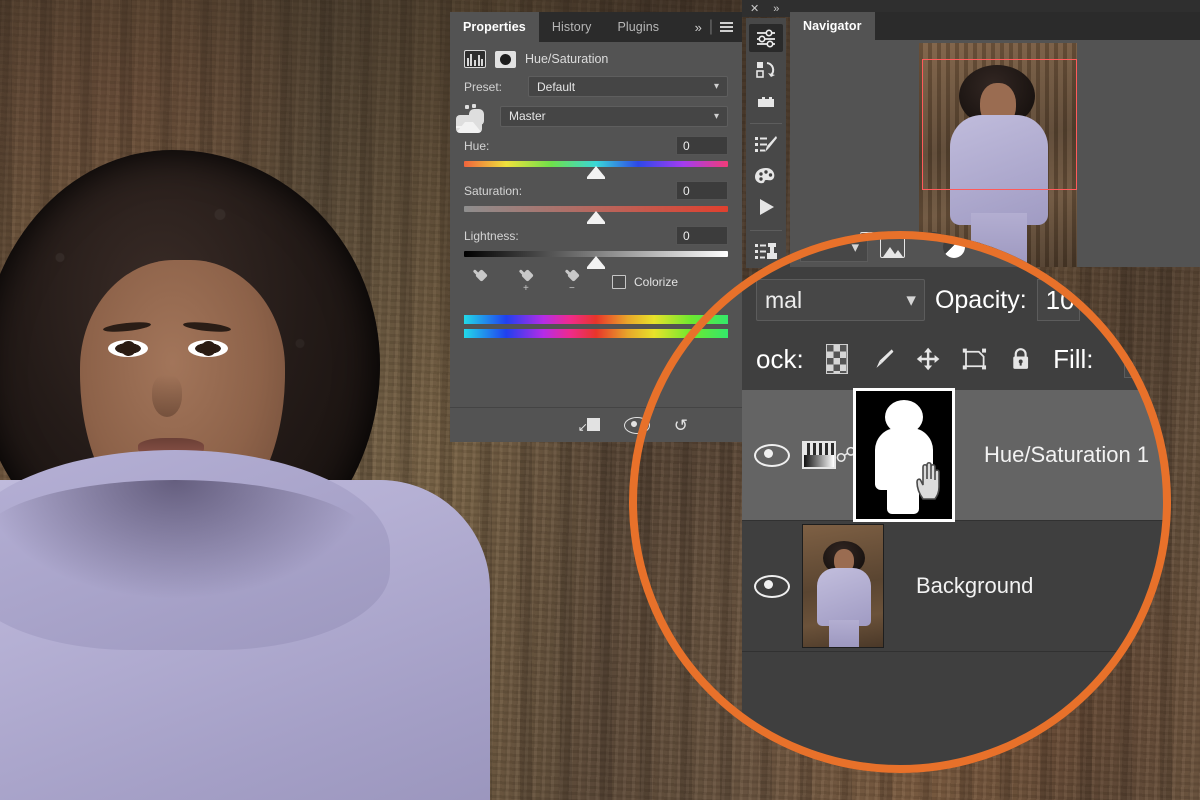 The width and height of the screenshot is (1200, 800). I want to click on close-icon: ✕, so click(754, 8).